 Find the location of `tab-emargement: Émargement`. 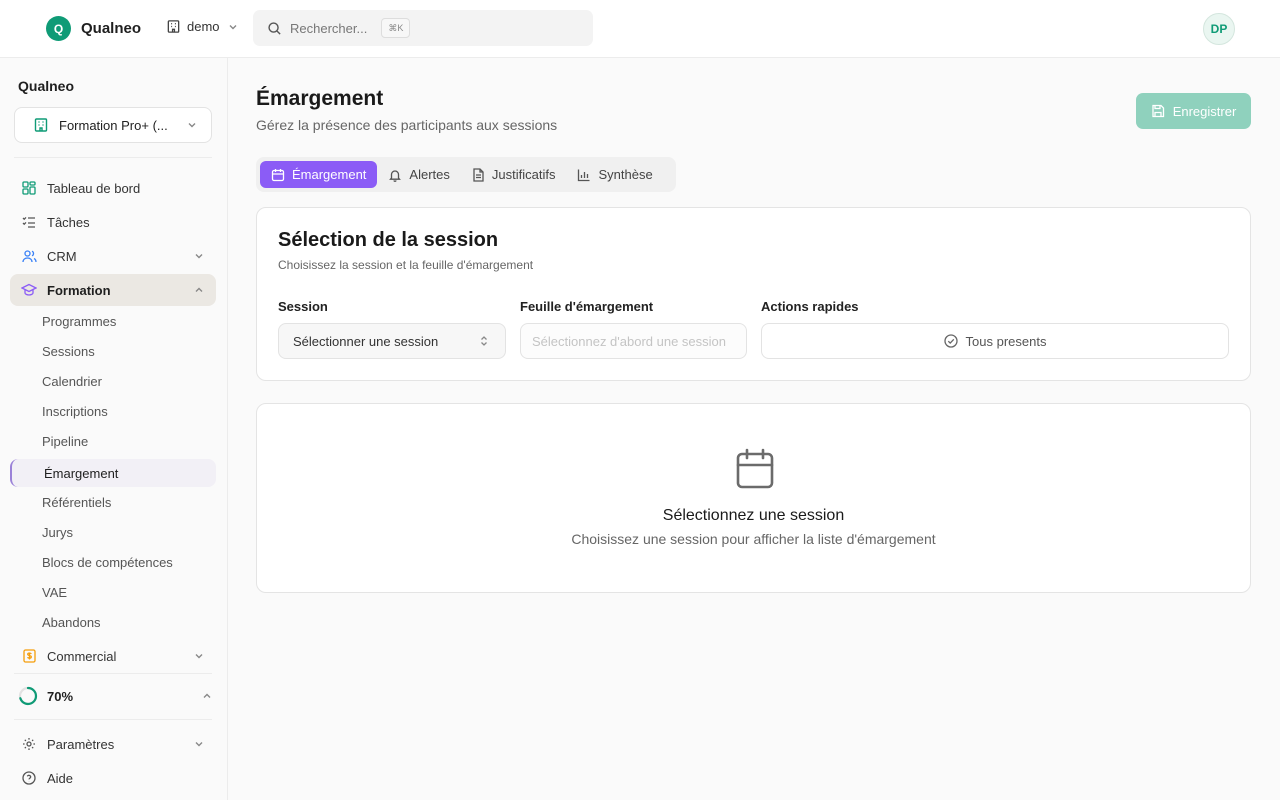

tab-emargement: Émargement is located at coordinates (319, 174).